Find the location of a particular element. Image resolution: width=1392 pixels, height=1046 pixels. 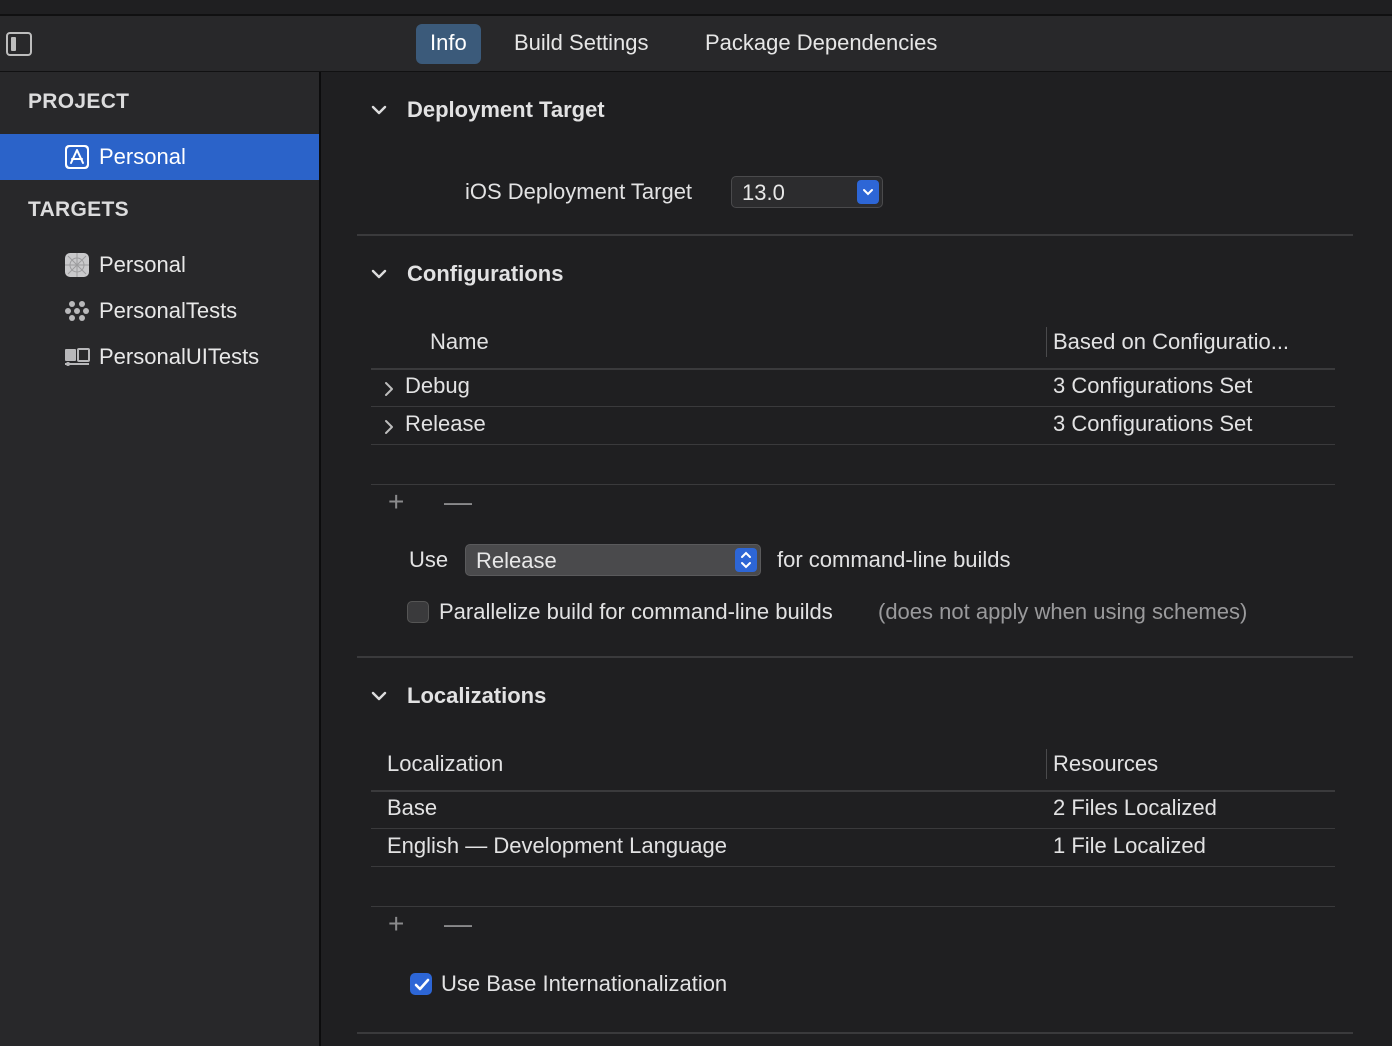

add-configuration-button: + is located at coordinates (396, 502).